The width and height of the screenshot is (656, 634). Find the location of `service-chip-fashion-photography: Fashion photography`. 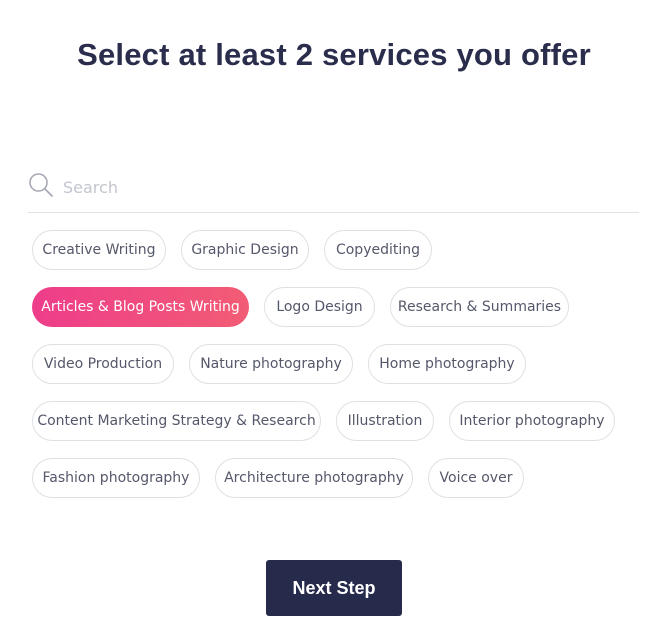

service-chip-fashion-photography: Fashion photography is located at coordinates (116, 478).